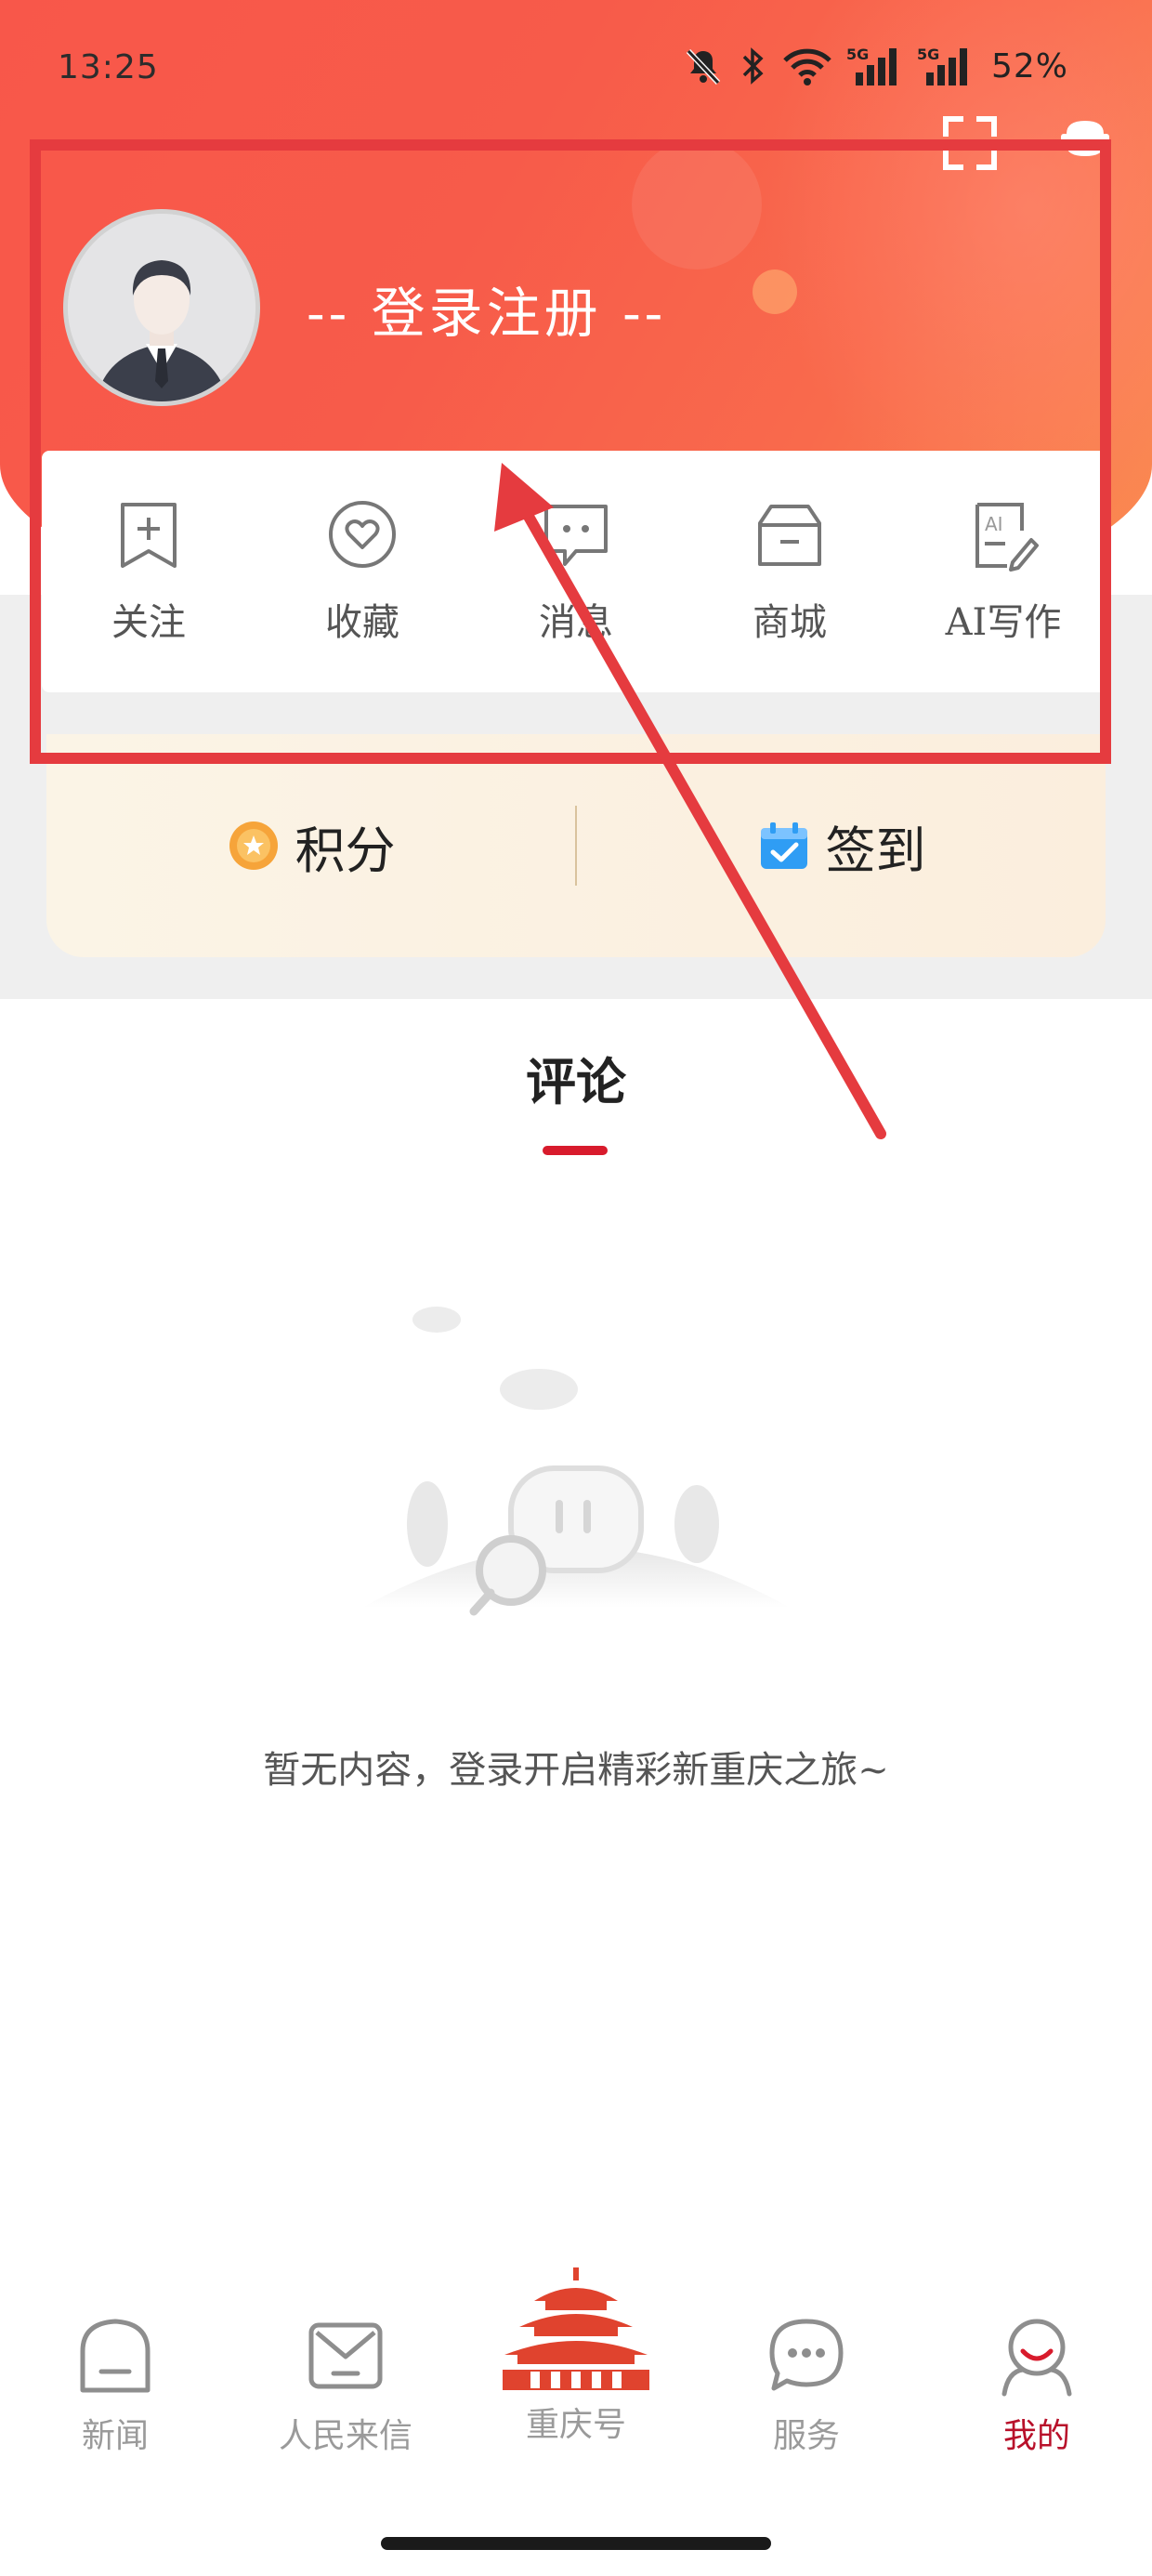 The height and width of the screenshot is (2576, 1152). I want to click on points-button: 积分, so click(310, 846).